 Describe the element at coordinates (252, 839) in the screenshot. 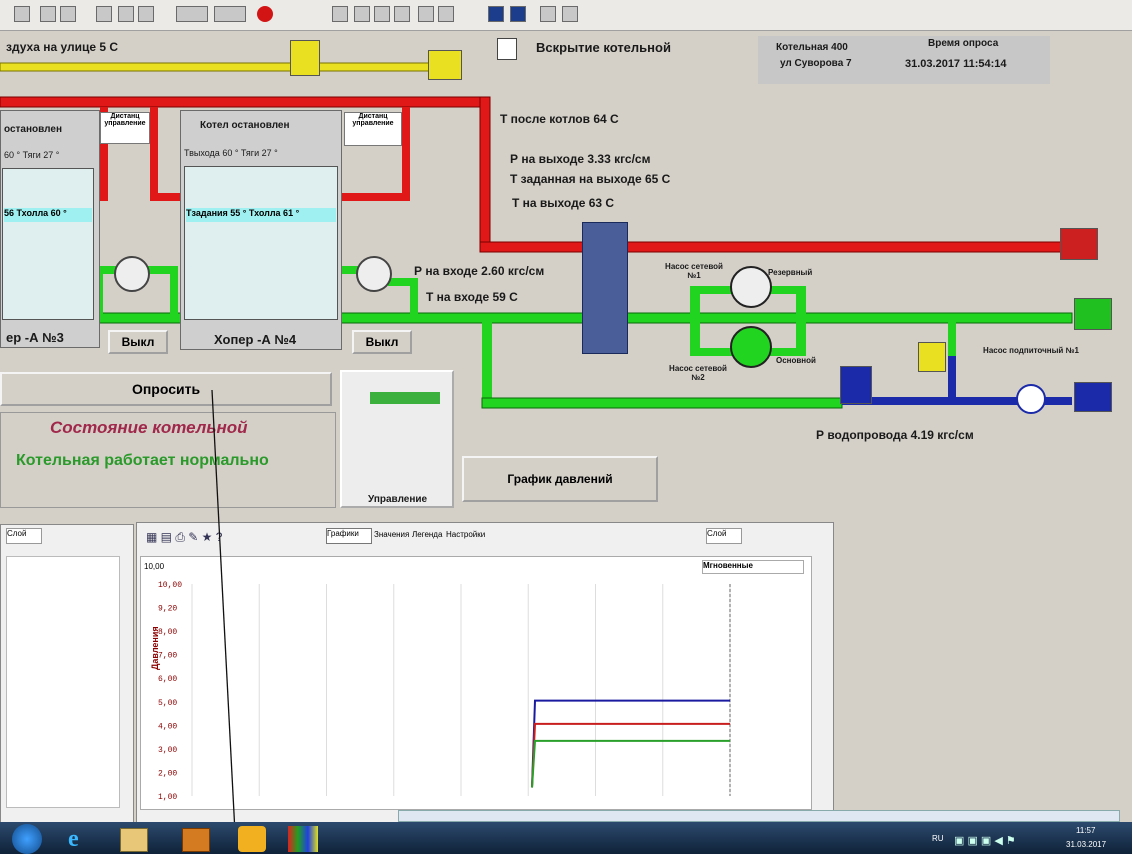

I see `app-icon` at that location.